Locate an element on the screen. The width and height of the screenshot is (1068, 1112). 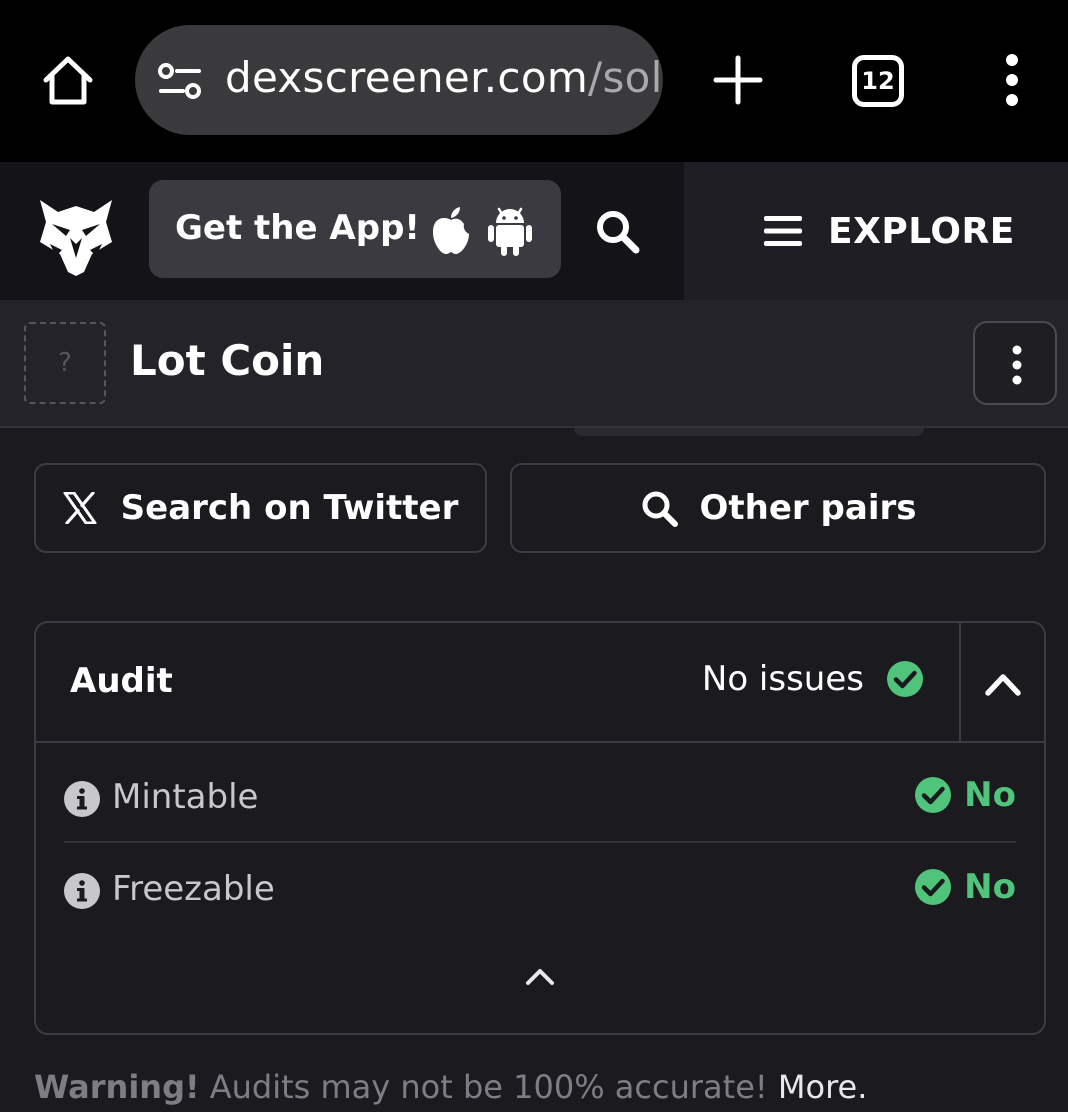
home-icon is located at coordinates (68, 80).